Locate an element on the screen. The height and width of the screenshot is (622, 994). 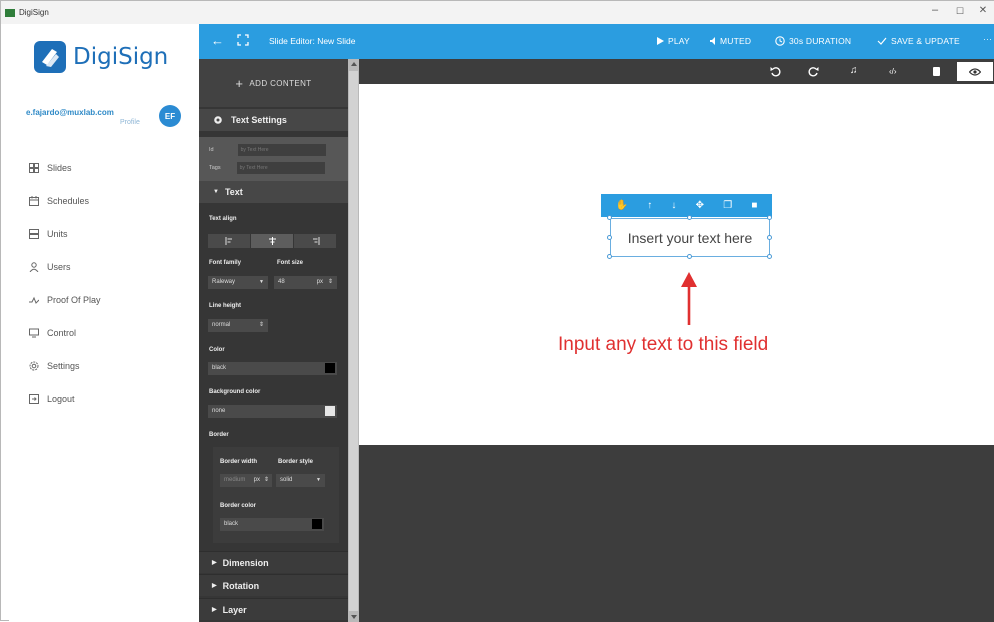
id-tags-section: Id by Text Here Tags by Text Here is located at coordinates (273, 159).